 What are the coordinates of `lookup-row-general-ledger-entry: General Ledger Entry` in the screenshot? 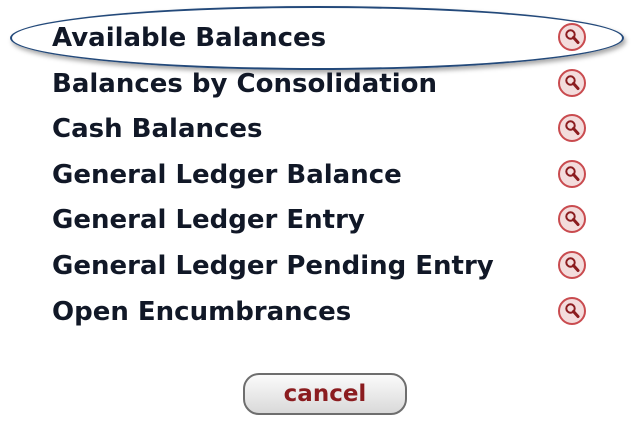 It's located at (322, 224).